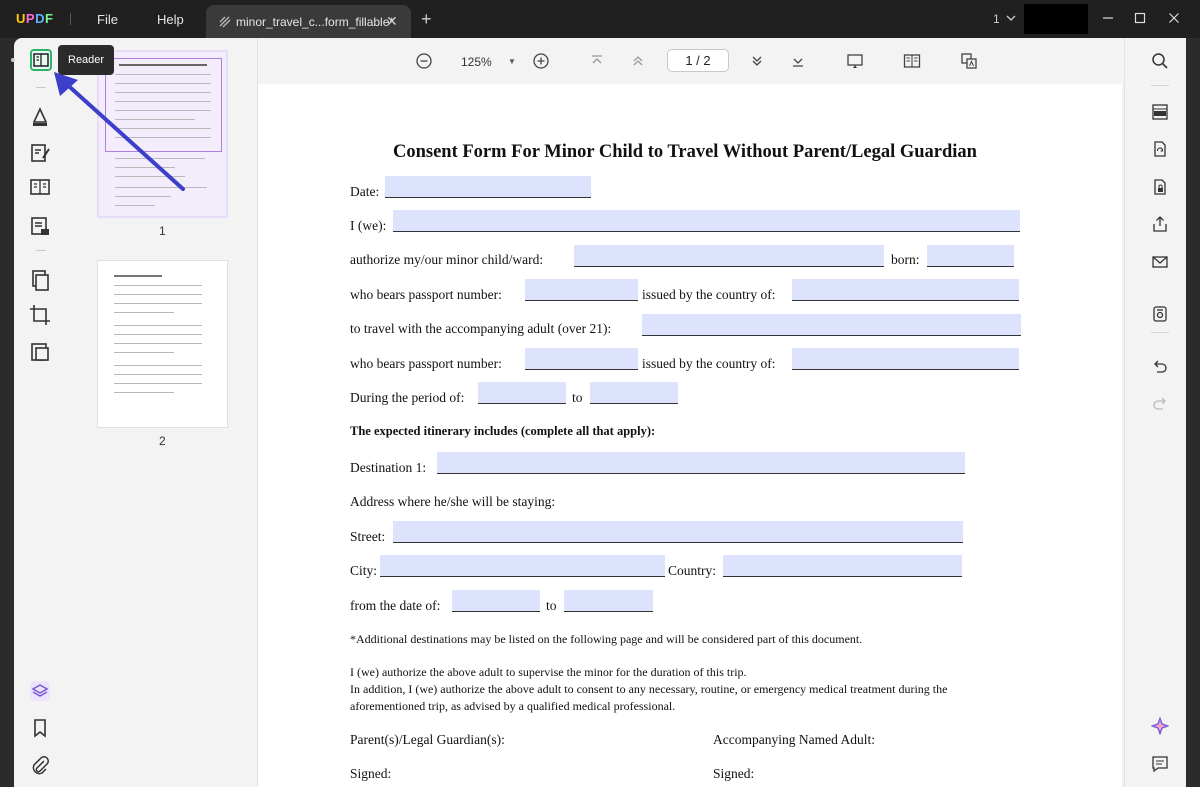  Describe the element at coordinates (1108, 18) in the screenshot. I see `minimize-button` at that location.